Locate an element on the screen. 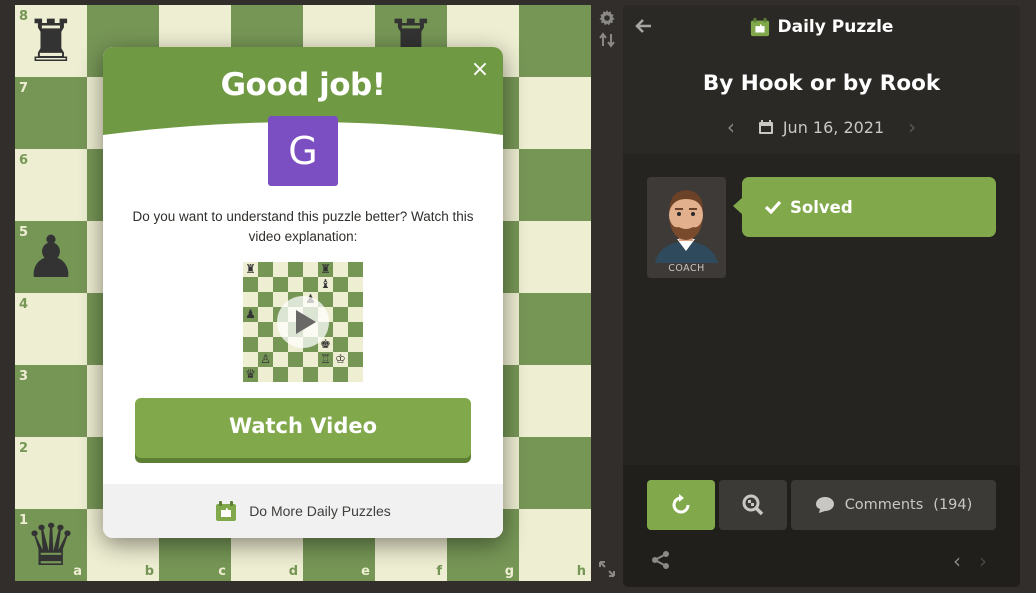  rank-label: 6 is located at coordinates (24, 160).